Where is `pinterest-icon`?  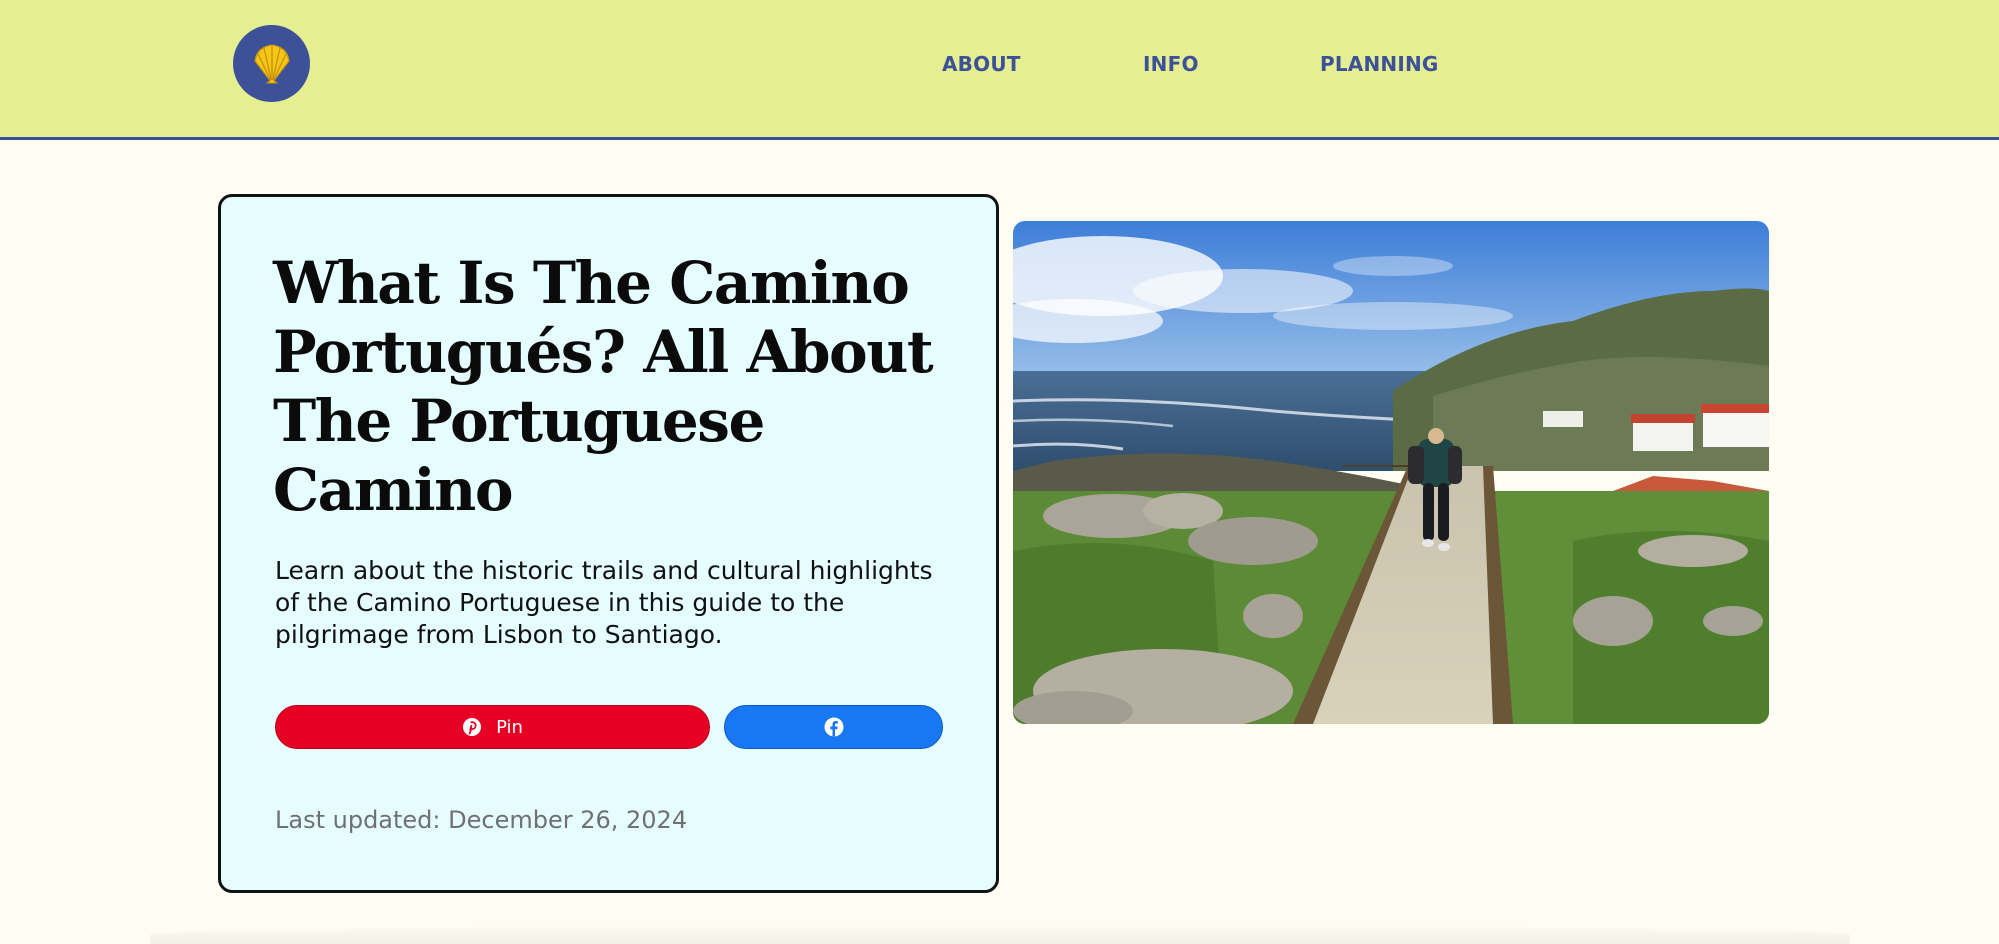
pinterest-icon is located at coordinates (472, 727).